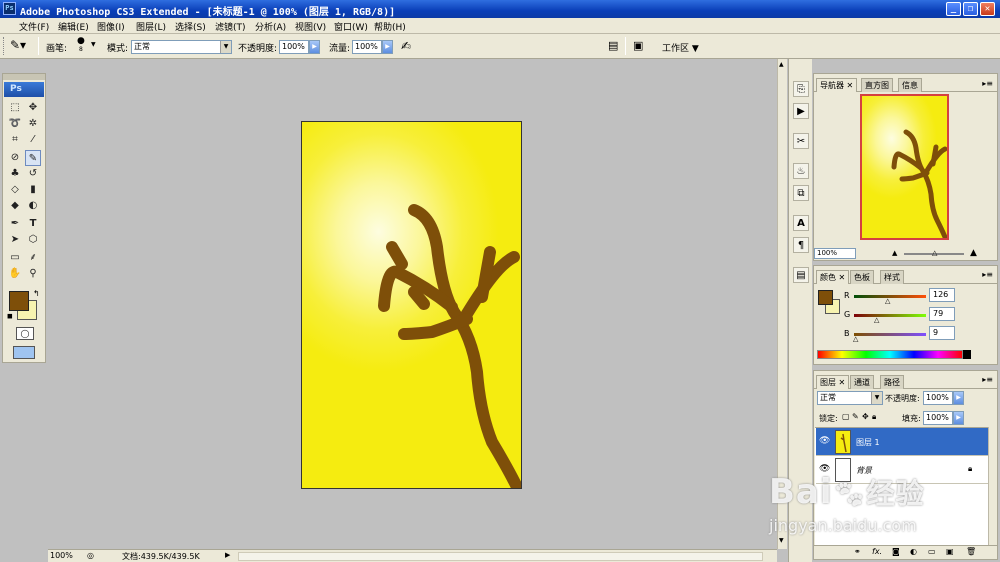  Describe the element at coordinates (904, 167) in the screenshot. I see `navigator-preview` at that location.